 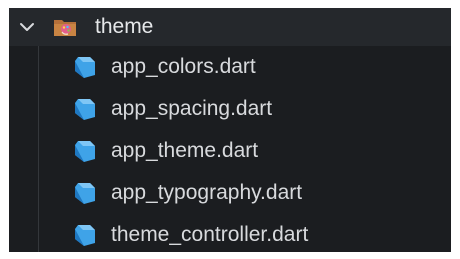 I want to click on file-name: app_theme.dart, so click(x=185, y=150).